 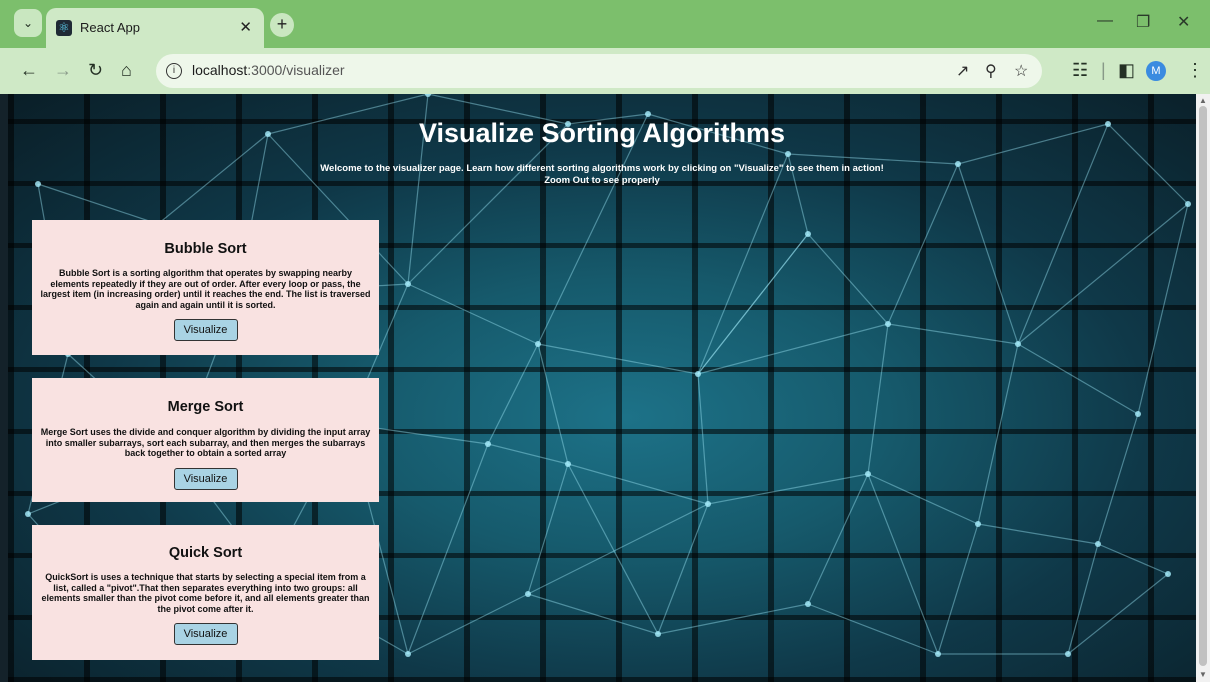 What do you see at coordinates (1080, 70) in the screenshot?
I see `extensions-icon: ☷` at bounding box center [1080, 70].